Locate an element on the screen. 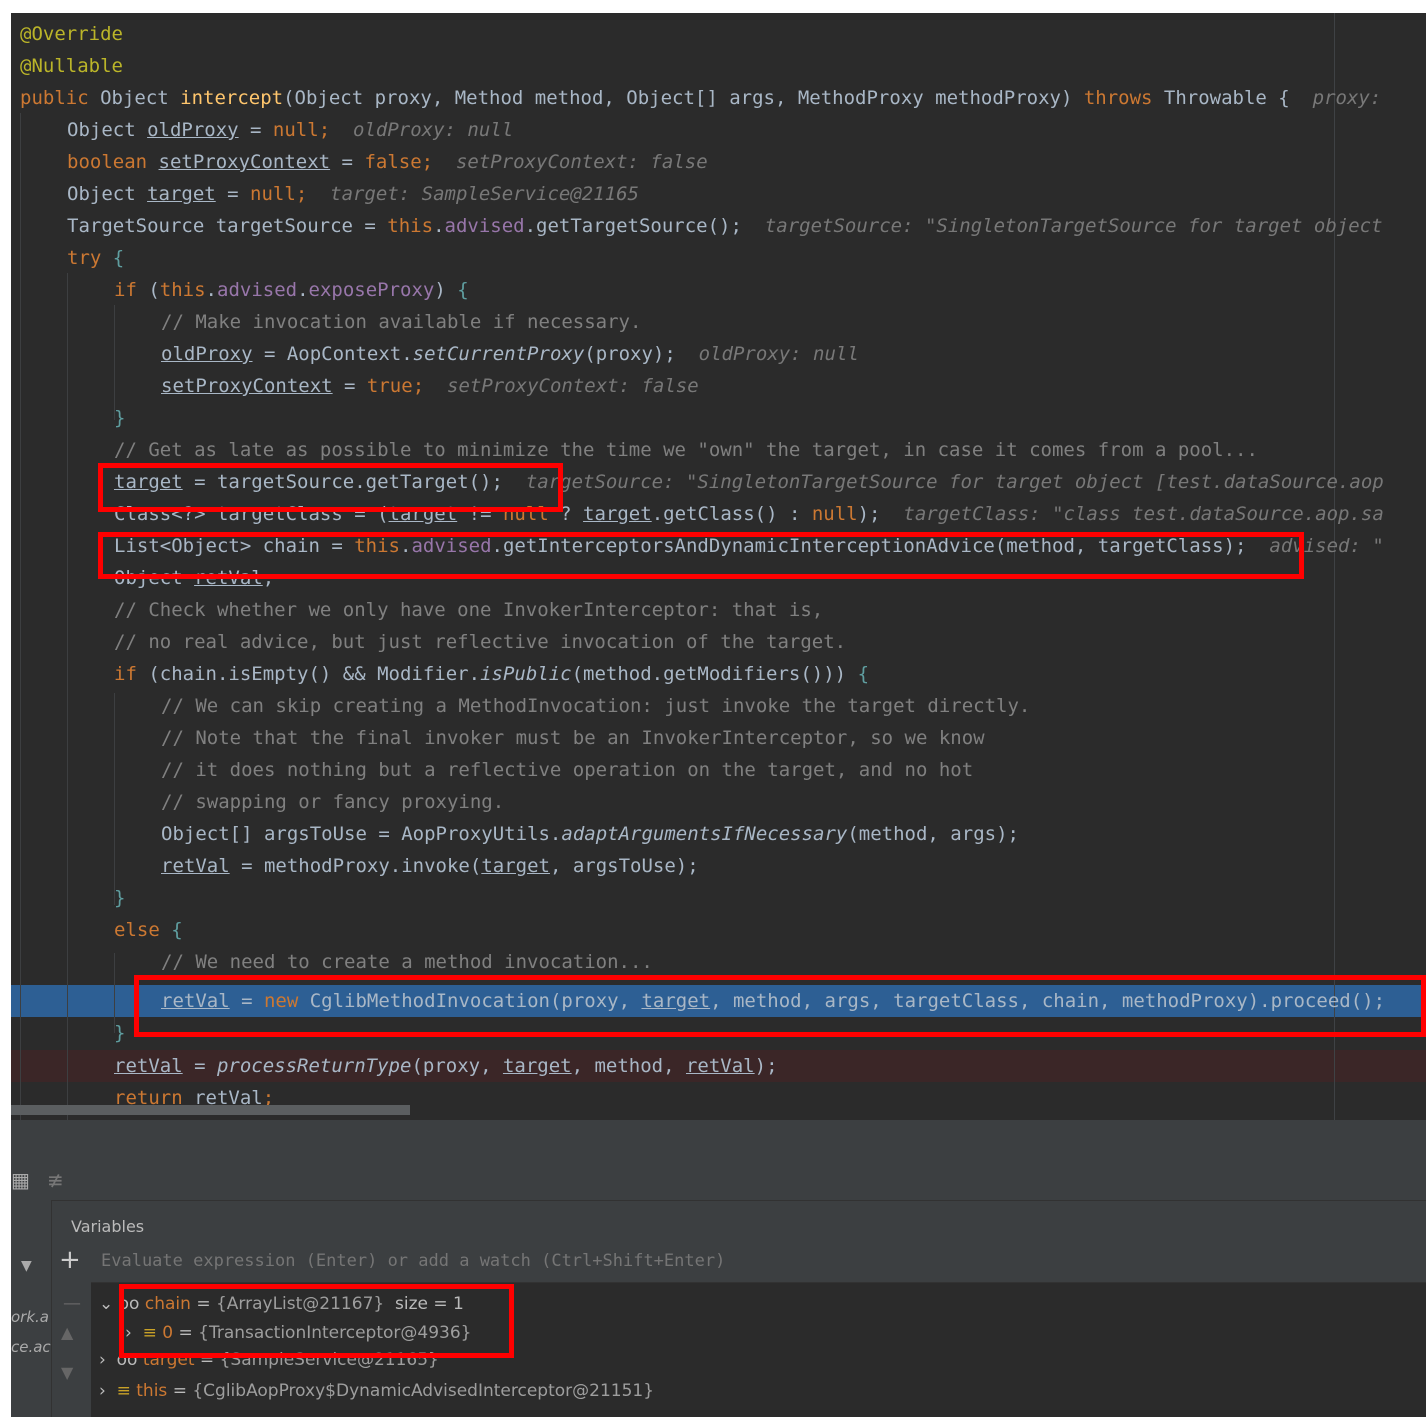 This screenshot has width=1426, height=1417. variable: retVal is located at coordinates (720, 1066).